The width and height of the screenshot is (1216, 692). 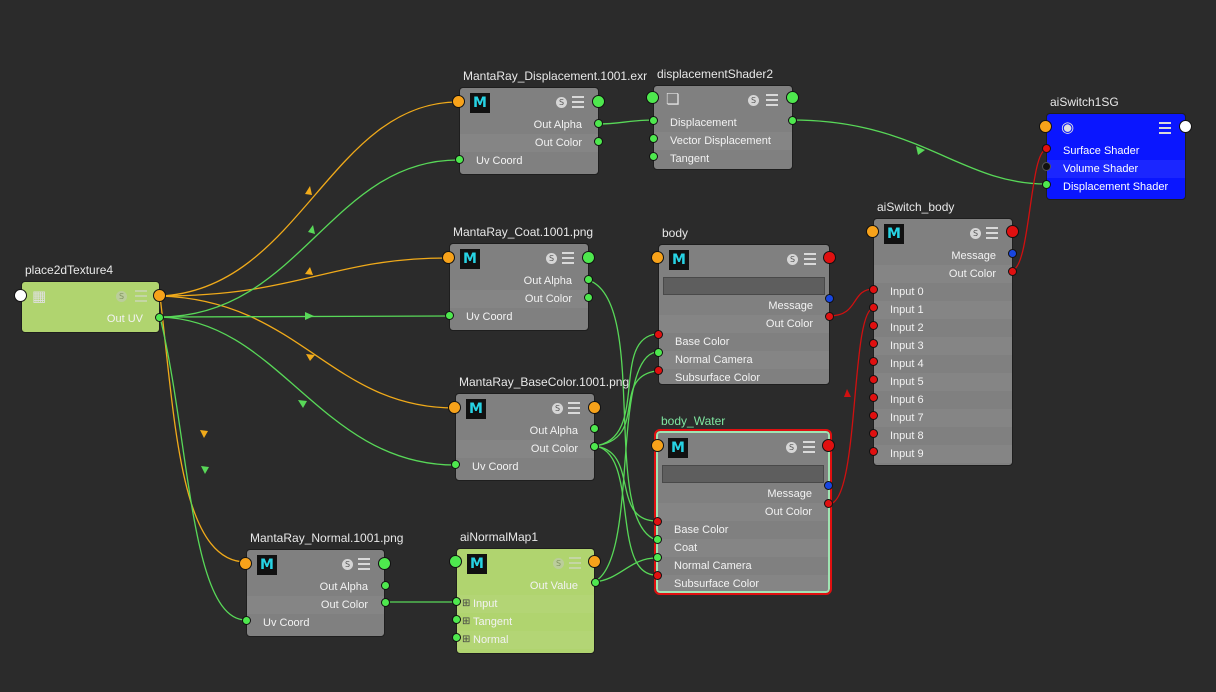 I want to click on coat-tex-in-port, so click(x=448, y=257).